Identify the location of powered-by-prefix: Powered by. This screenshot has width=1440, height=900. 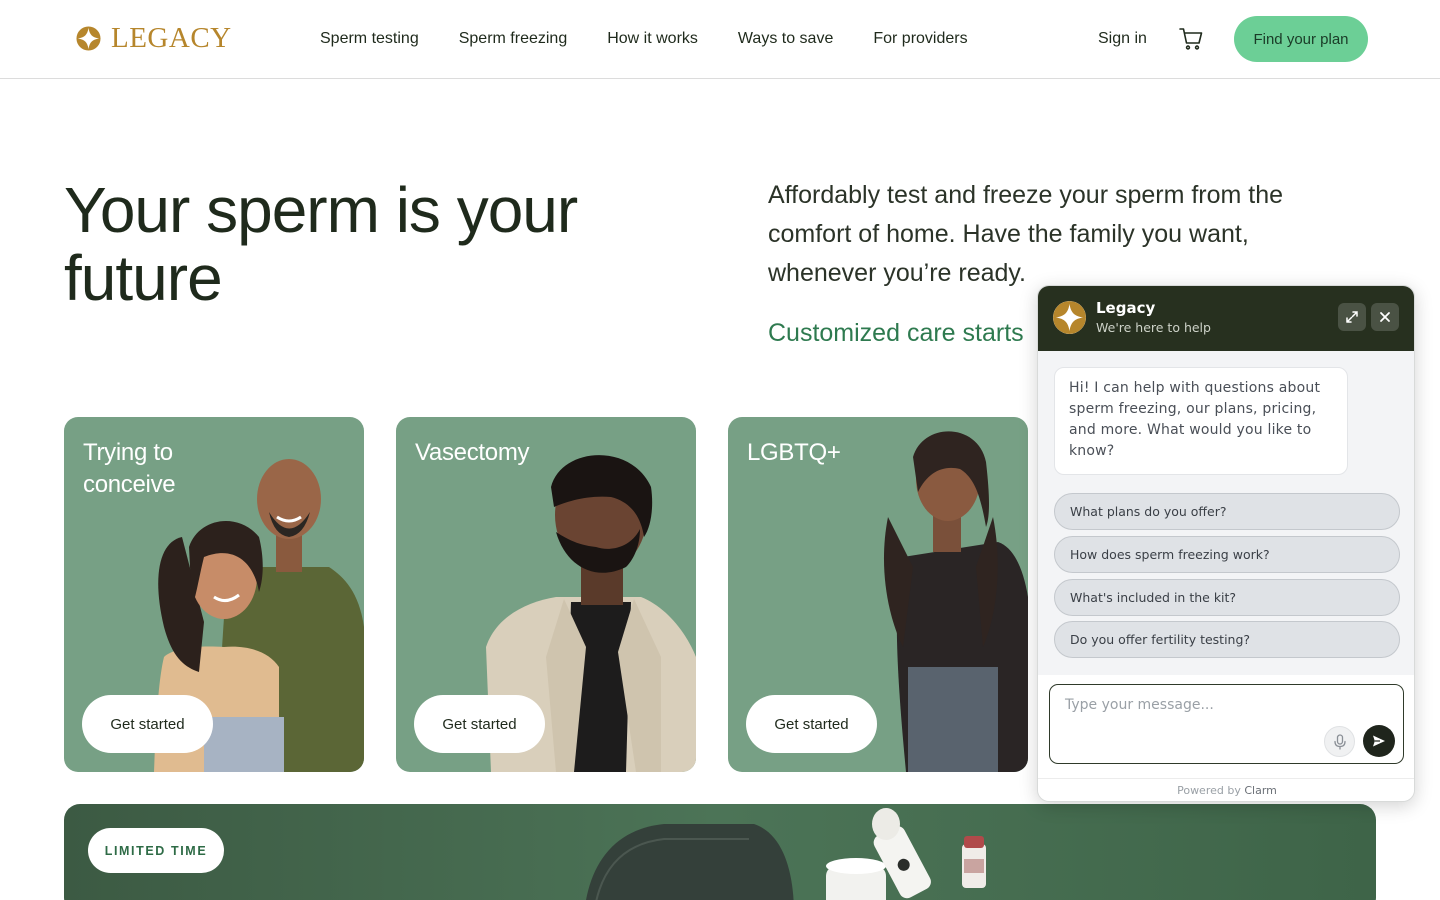
(1209, 790).